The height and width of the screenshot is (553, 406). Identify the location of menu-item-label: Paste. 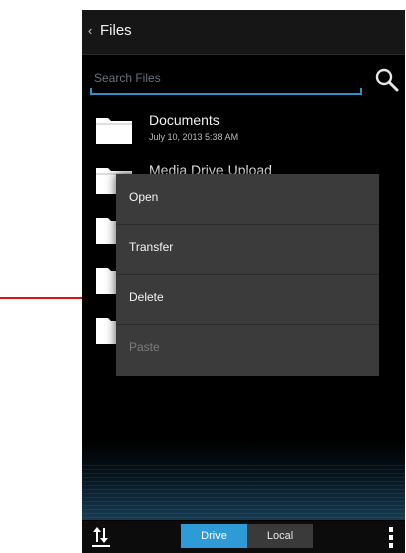
(144, 347).